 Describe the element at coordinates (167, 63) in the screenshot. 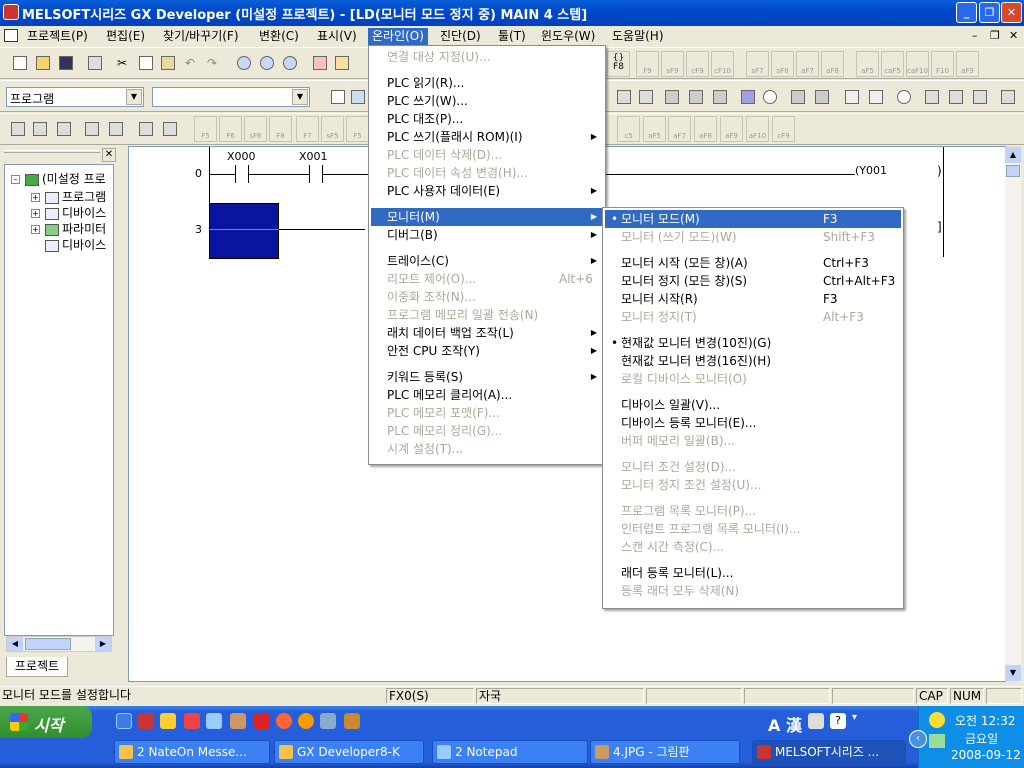

I see `paste-icon` at that location.